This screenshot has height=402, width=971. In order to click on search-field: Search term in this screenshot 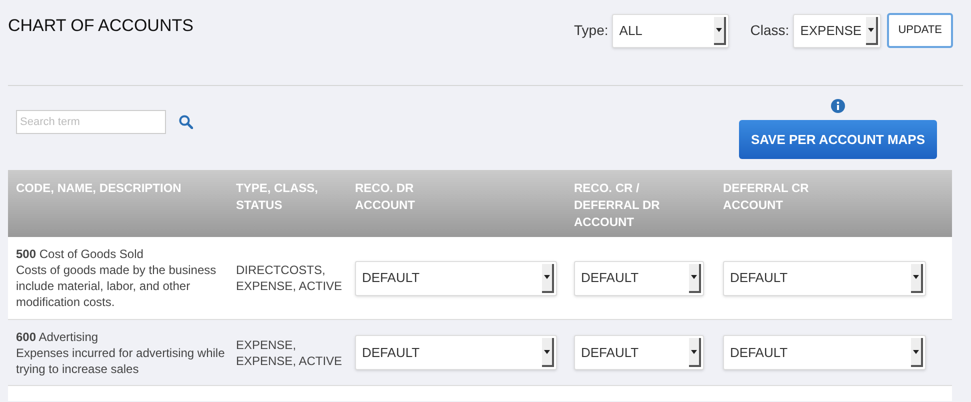, I will do `click(91, 122)`.